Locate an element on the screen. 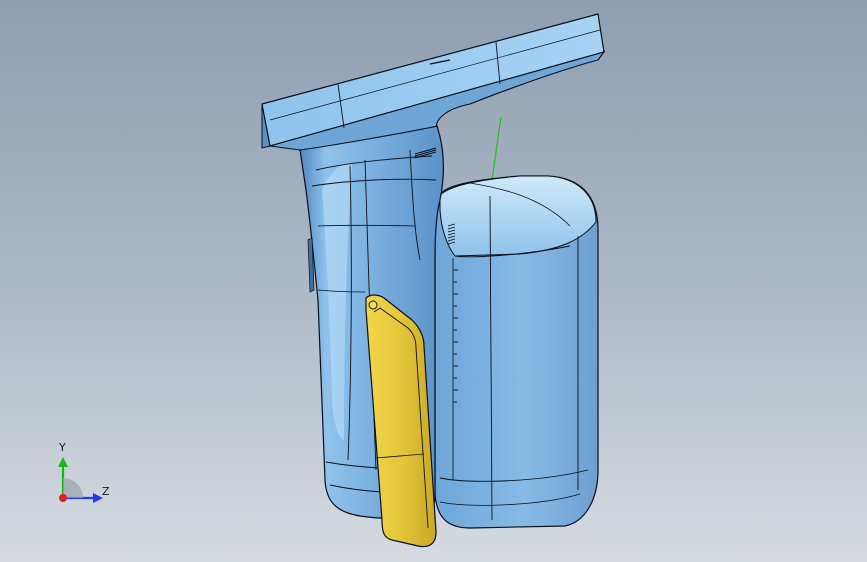  triad-plane-icon is located at coordinates (73, 488).